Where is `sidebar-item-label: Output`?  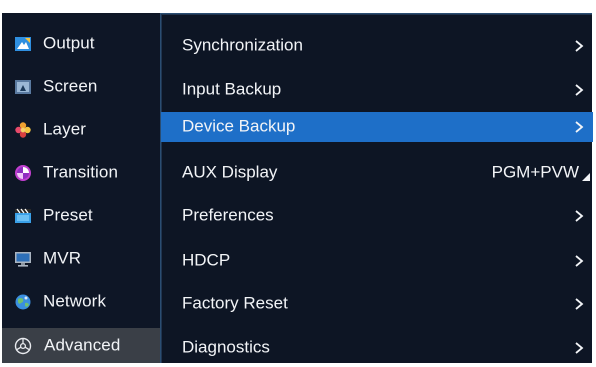 sidebar-item-label: Output is located at coordinates (69, 43).